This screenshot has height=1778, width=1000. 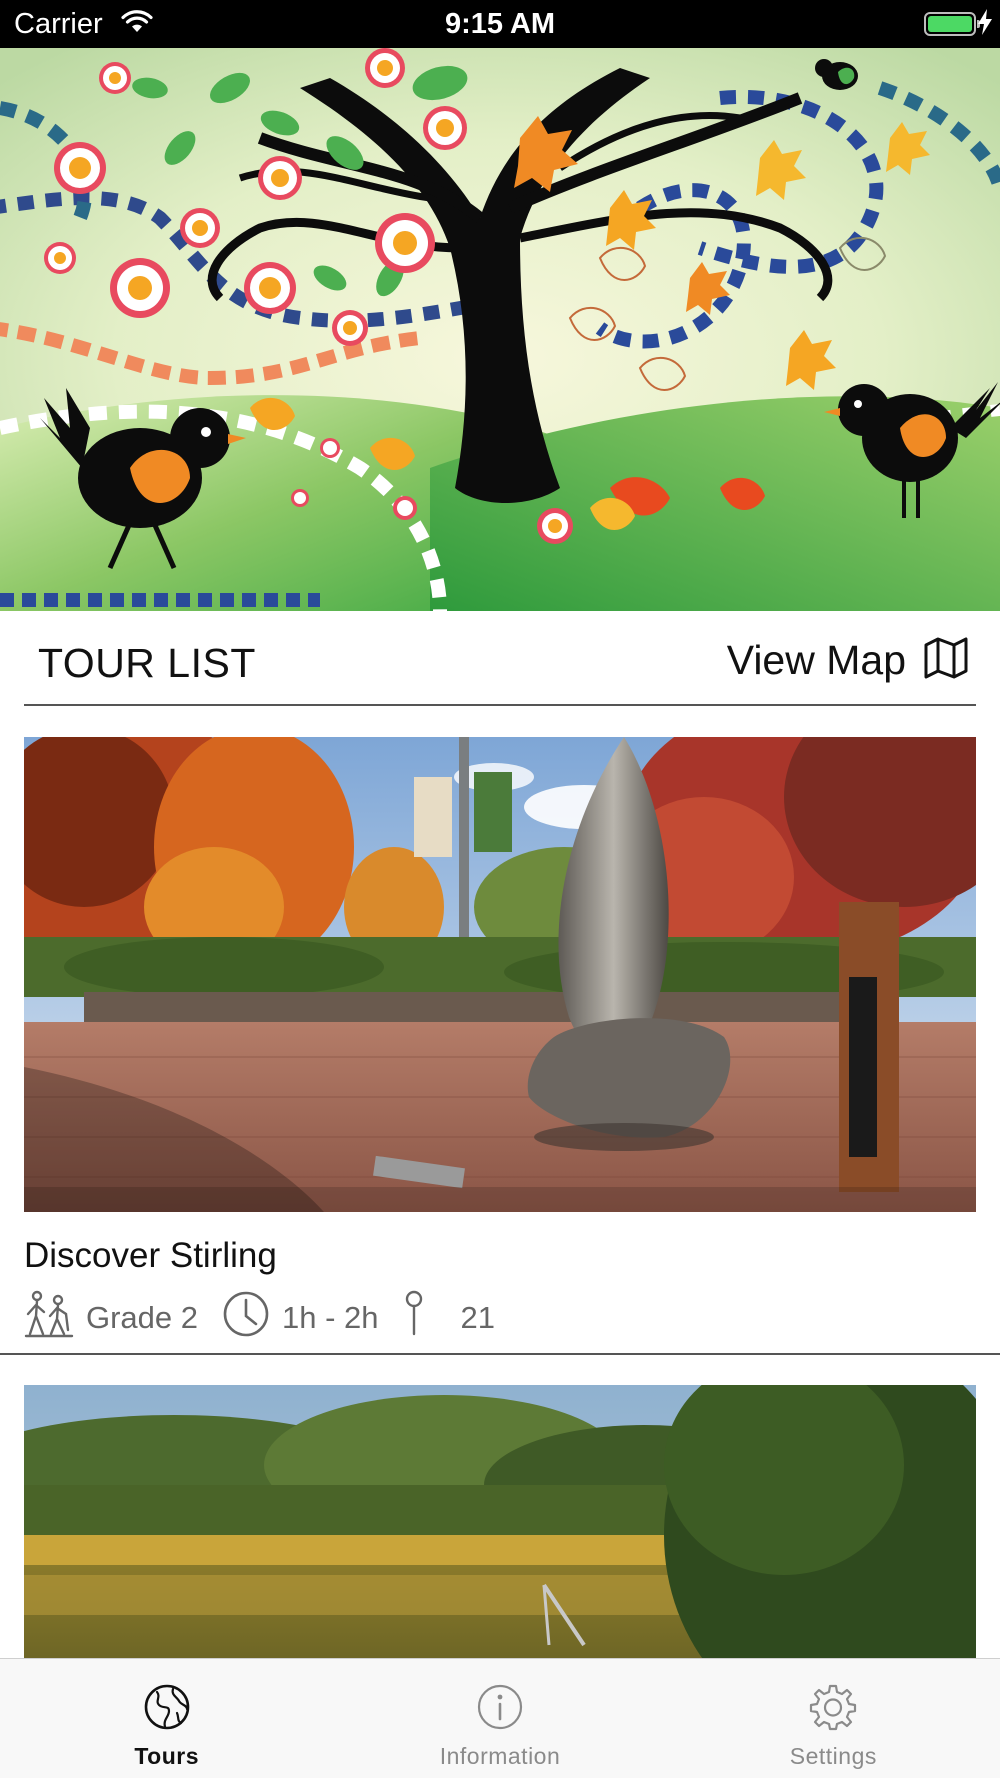 I want to click on tour-grade: Grade 2, so click(x=111, y=1318).